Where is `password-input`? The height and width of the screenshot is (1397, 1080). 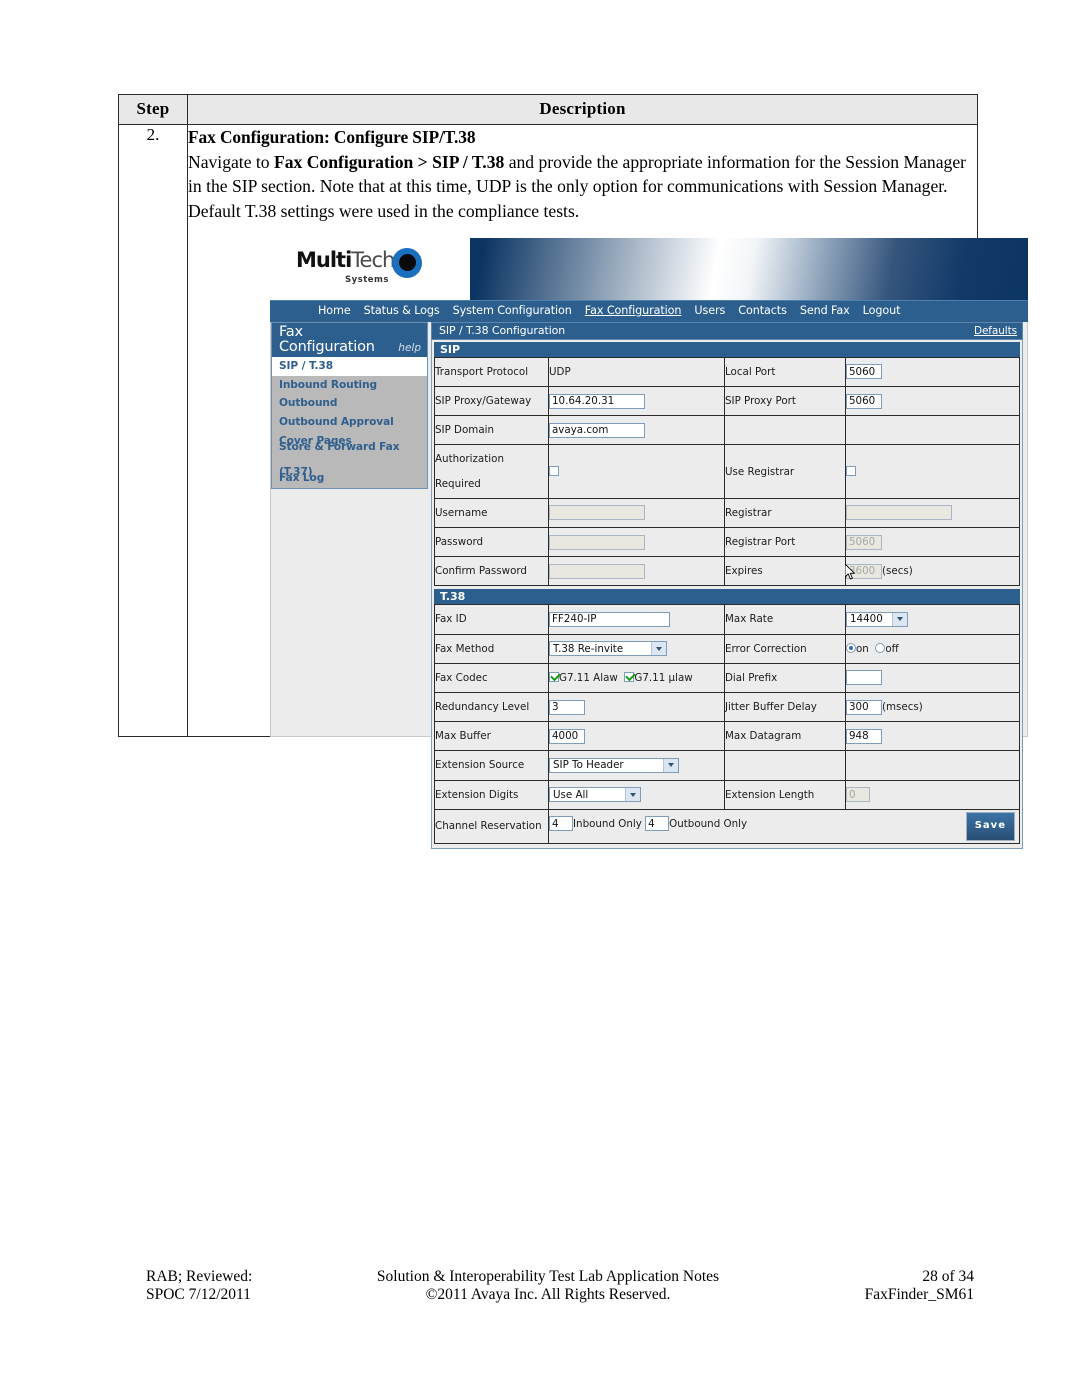
password-input is located at coordinates (597, 542).